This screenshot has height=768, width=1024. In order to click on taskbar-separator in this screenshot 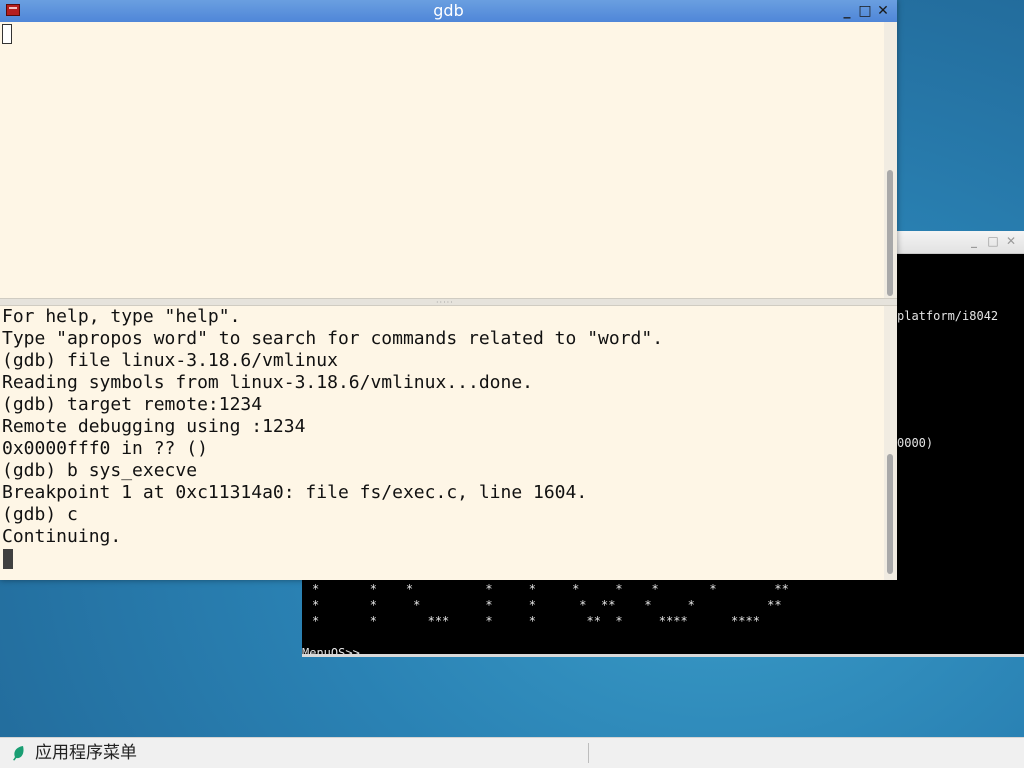, I will do `click(588, 753)`.